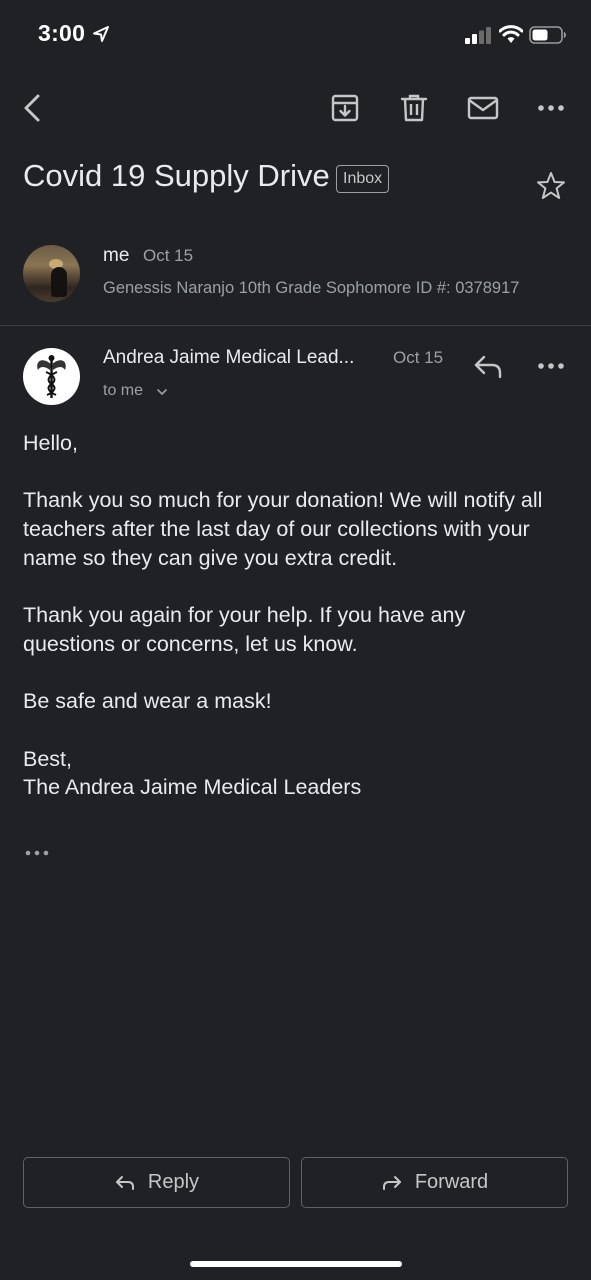  Describe the element at coordinates (147, 701) in the screenshot. I see `body-paragraph: Be safe and wear a mask!` at that location.